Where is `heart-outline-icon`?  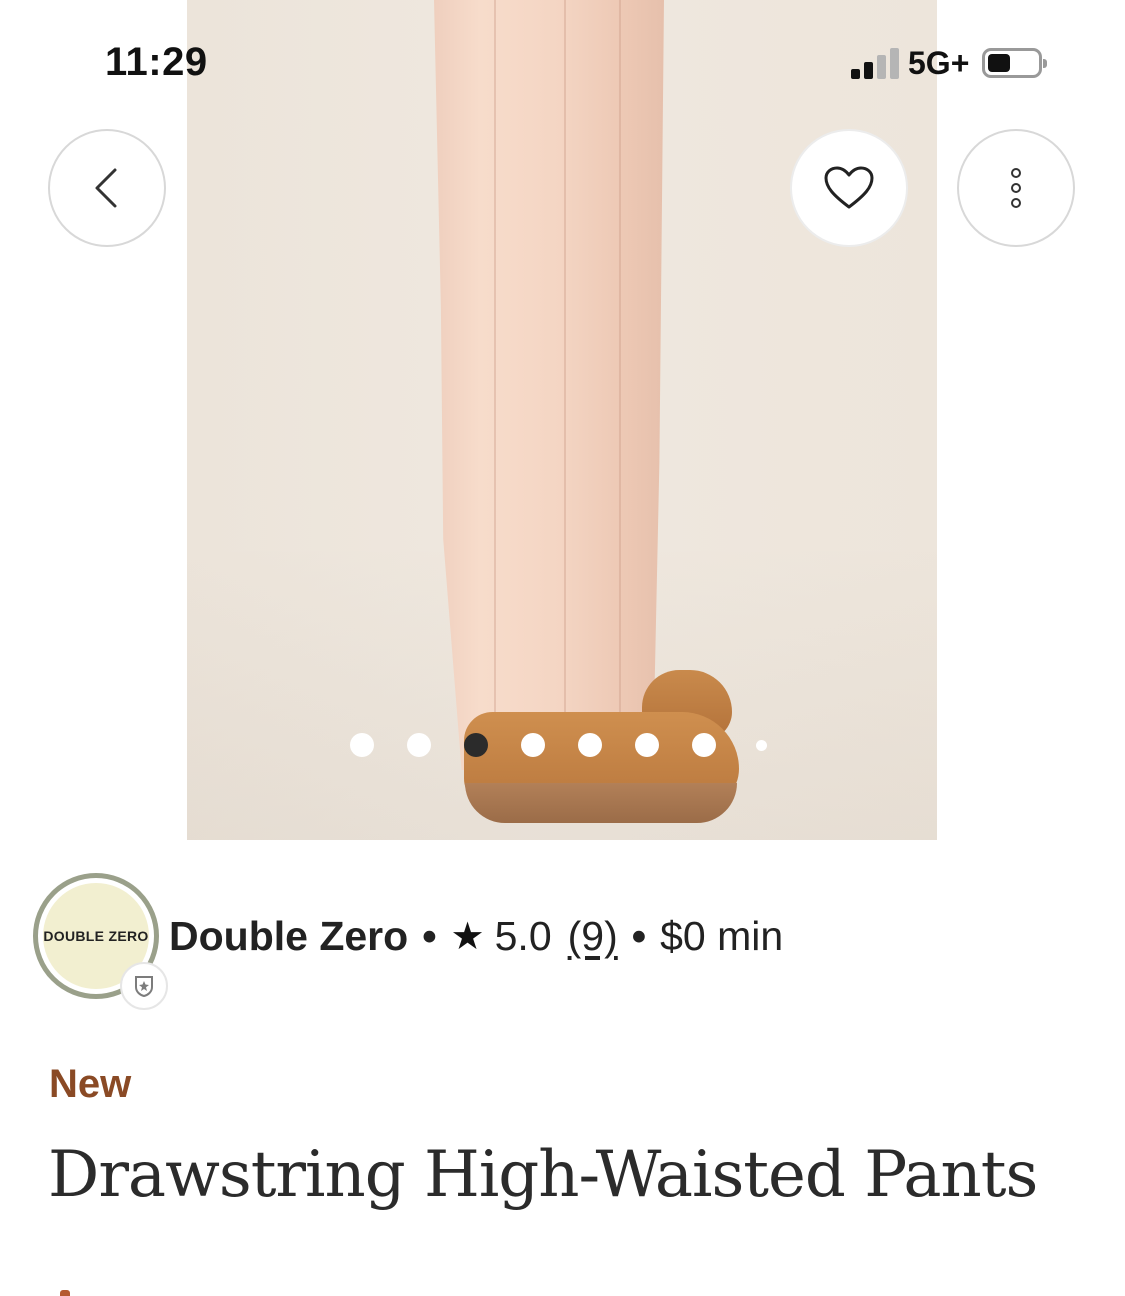
heart-outline-icon is located at coordinates (849, 187).